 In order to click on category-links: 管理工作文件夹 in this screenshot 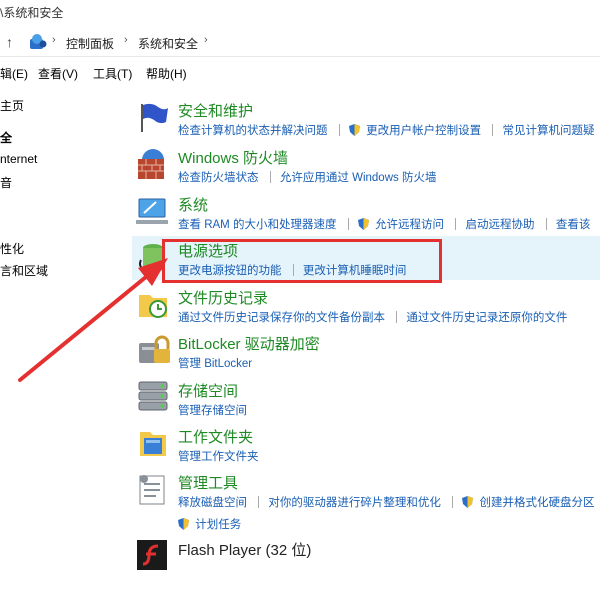, I will do `click(218, 456)`.